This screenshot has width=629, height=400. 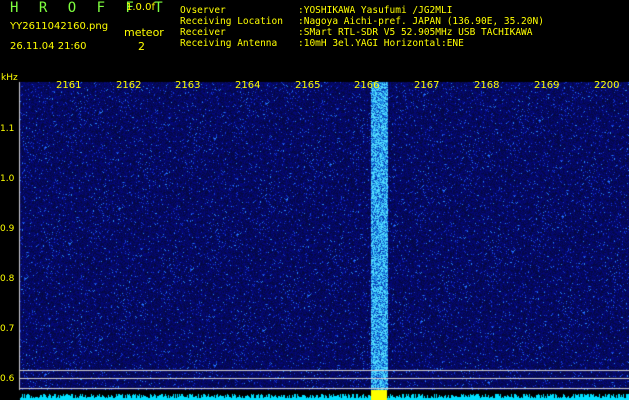 I want to click on x-tick-label: 2169, so click(x=547, y=85).